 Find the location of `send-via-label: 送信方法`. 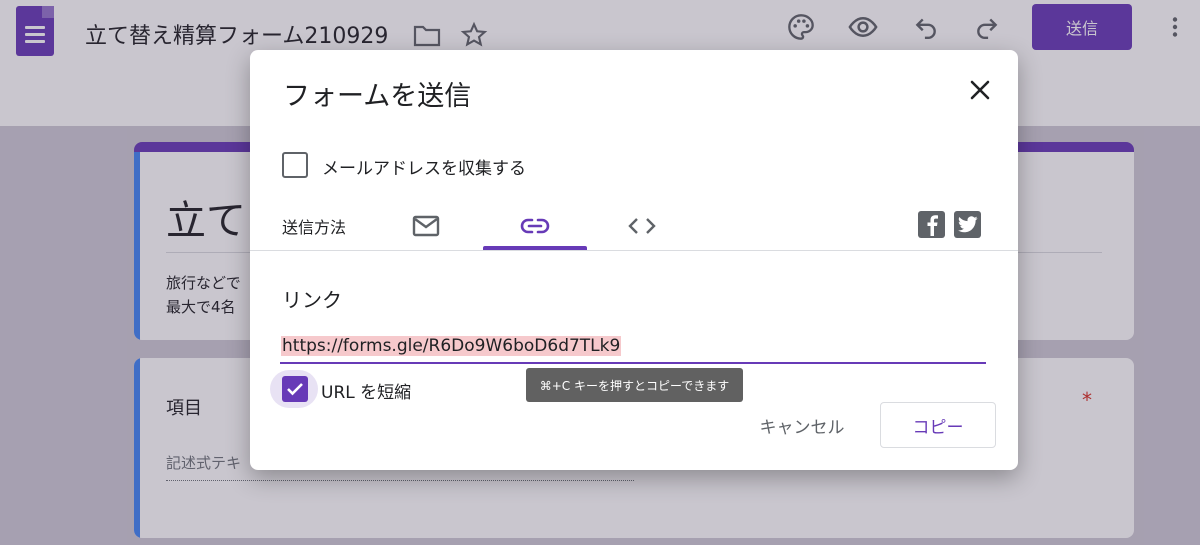

send-via-label: 送信方法 is located at coordinates (314, 227).